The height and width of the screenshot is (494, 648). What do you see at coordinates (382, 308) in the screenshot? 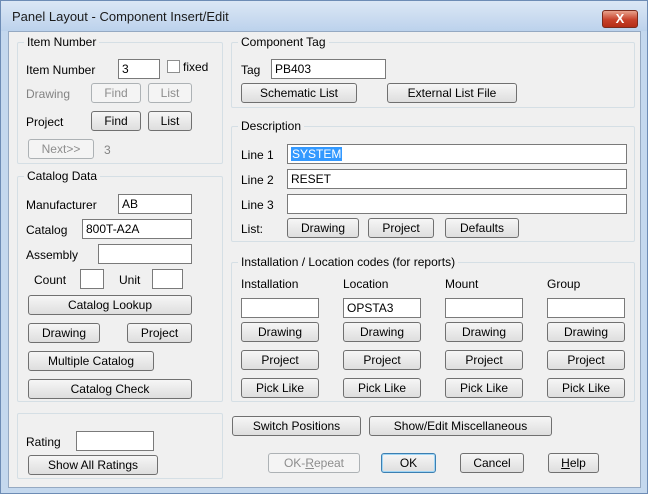
I see `location-input: OPSTA3` at bounding box center [382, 308].